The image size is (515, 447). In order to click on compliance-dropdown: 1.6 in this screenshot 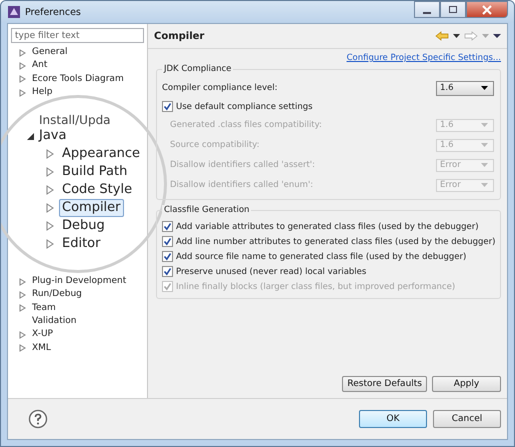, I will do `click(465, 88)`.